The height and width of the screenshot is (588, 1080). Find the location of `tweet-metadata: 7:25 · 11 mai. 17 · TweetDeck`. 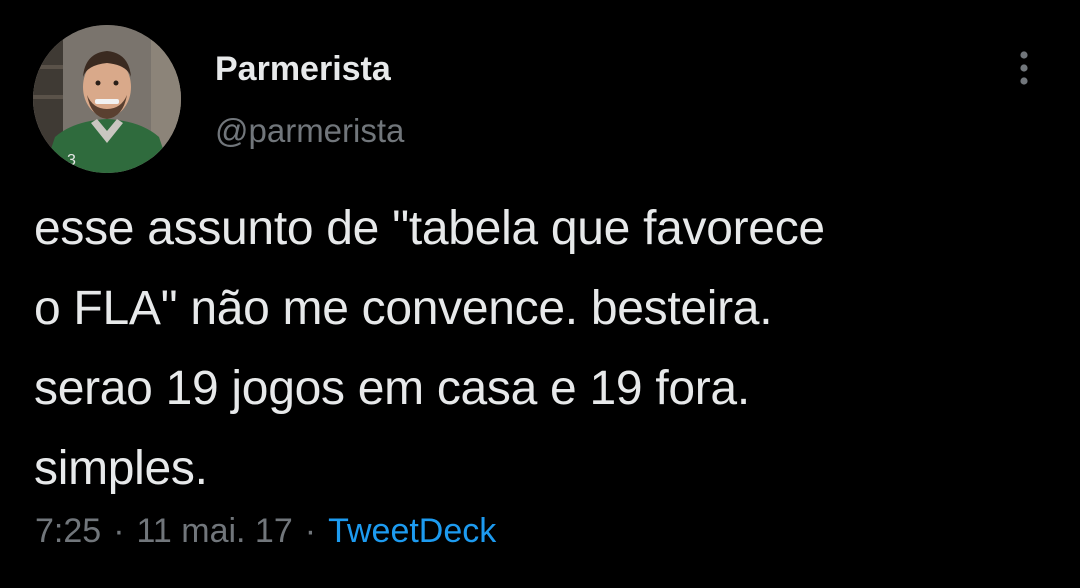

tweet-metadata: 7:25 · 11 mai. 17 · TweetDeck is located at coordinates (265, 531).